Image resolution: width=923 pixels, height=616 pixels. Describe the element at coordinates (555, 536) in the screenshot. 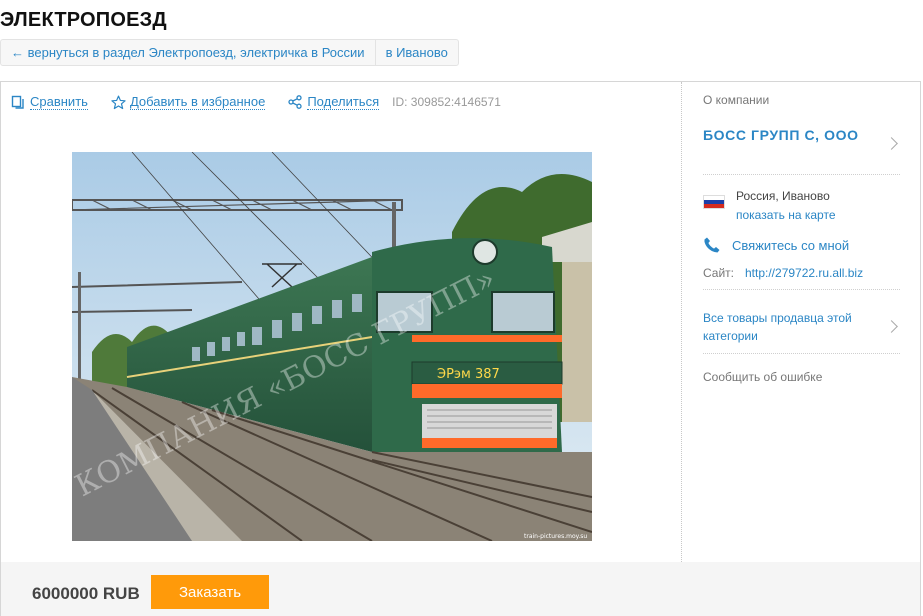

I see `photo-credit: train-pictures.moy.su` at that location.